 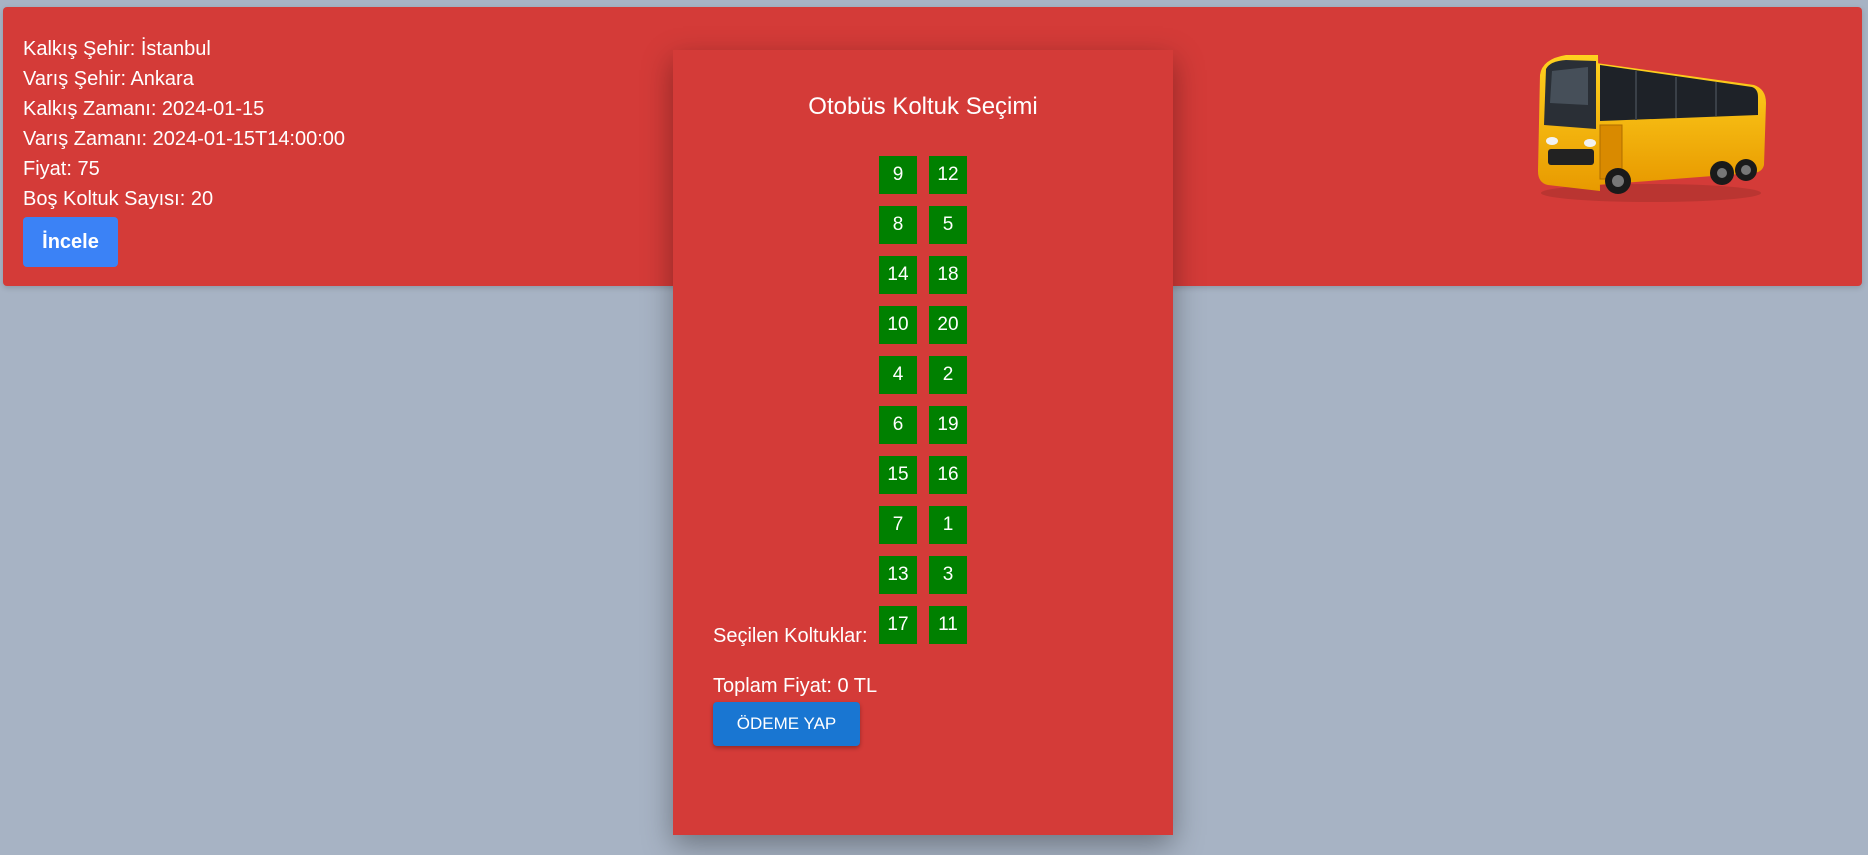 I want to click on seat-14: 14, so click(x=898, y=275).